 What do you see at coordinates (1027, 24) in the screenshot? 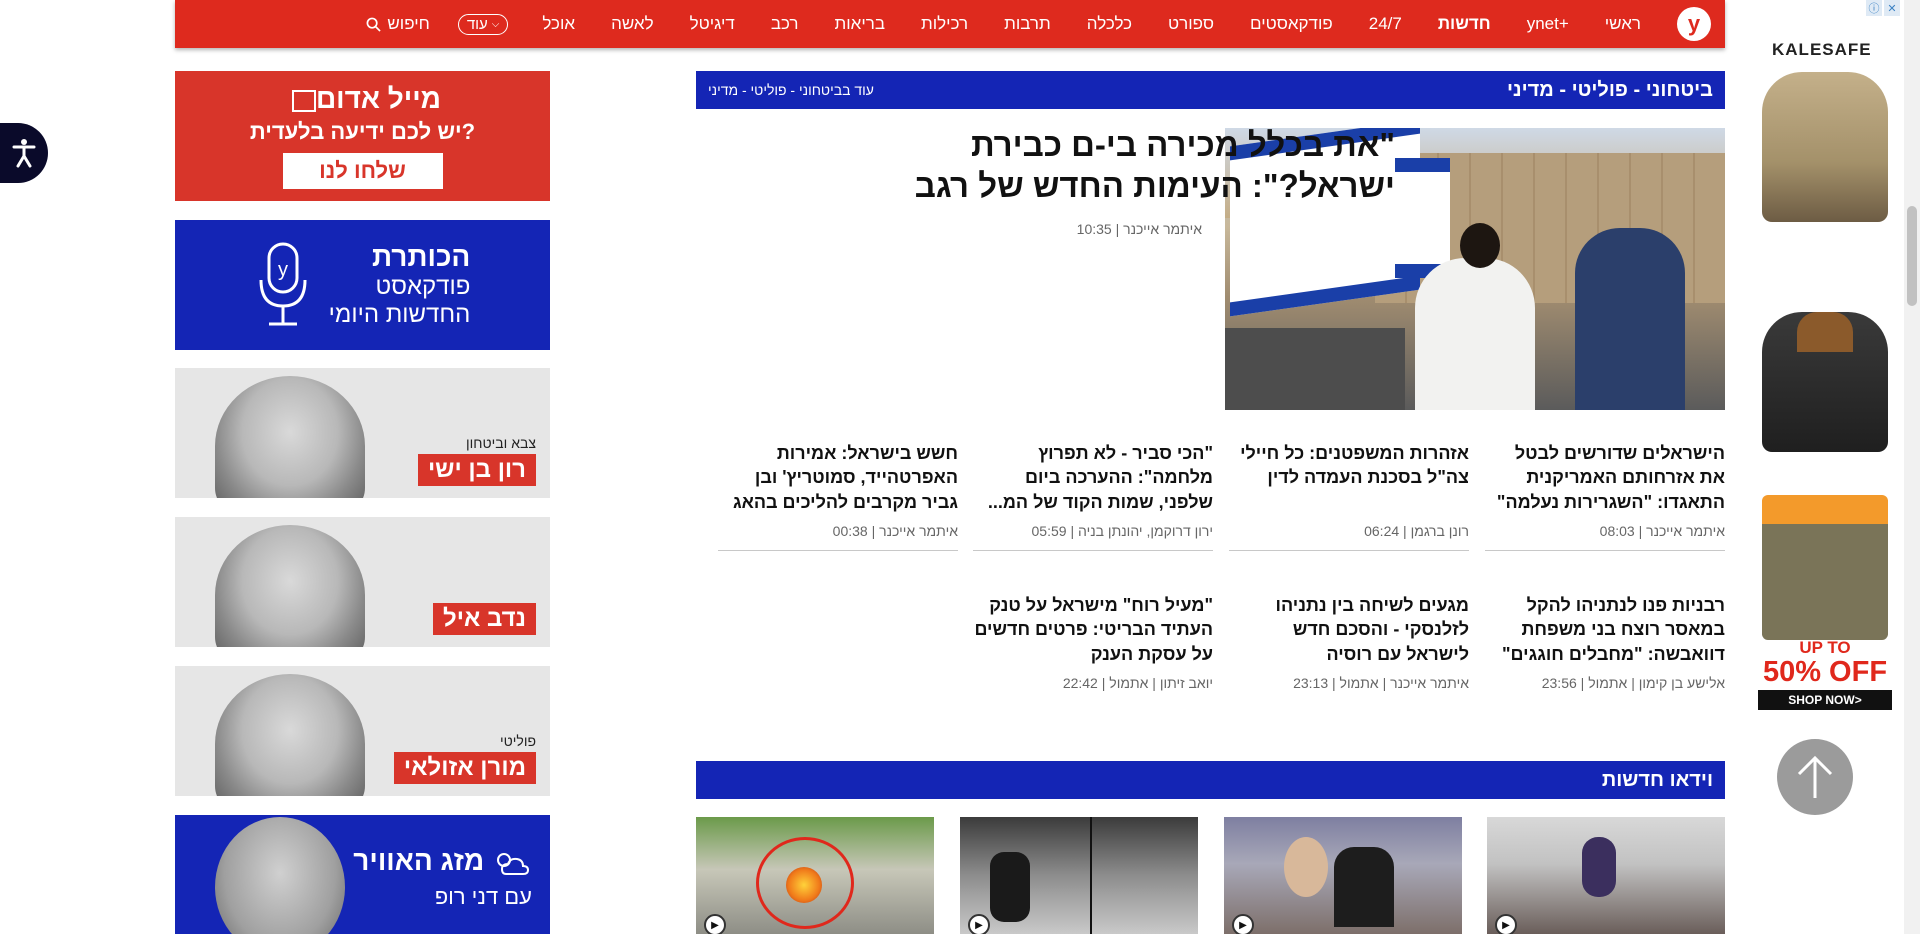
I see `nav-item-culture: תרבות` at bounding box center [1027, 24].